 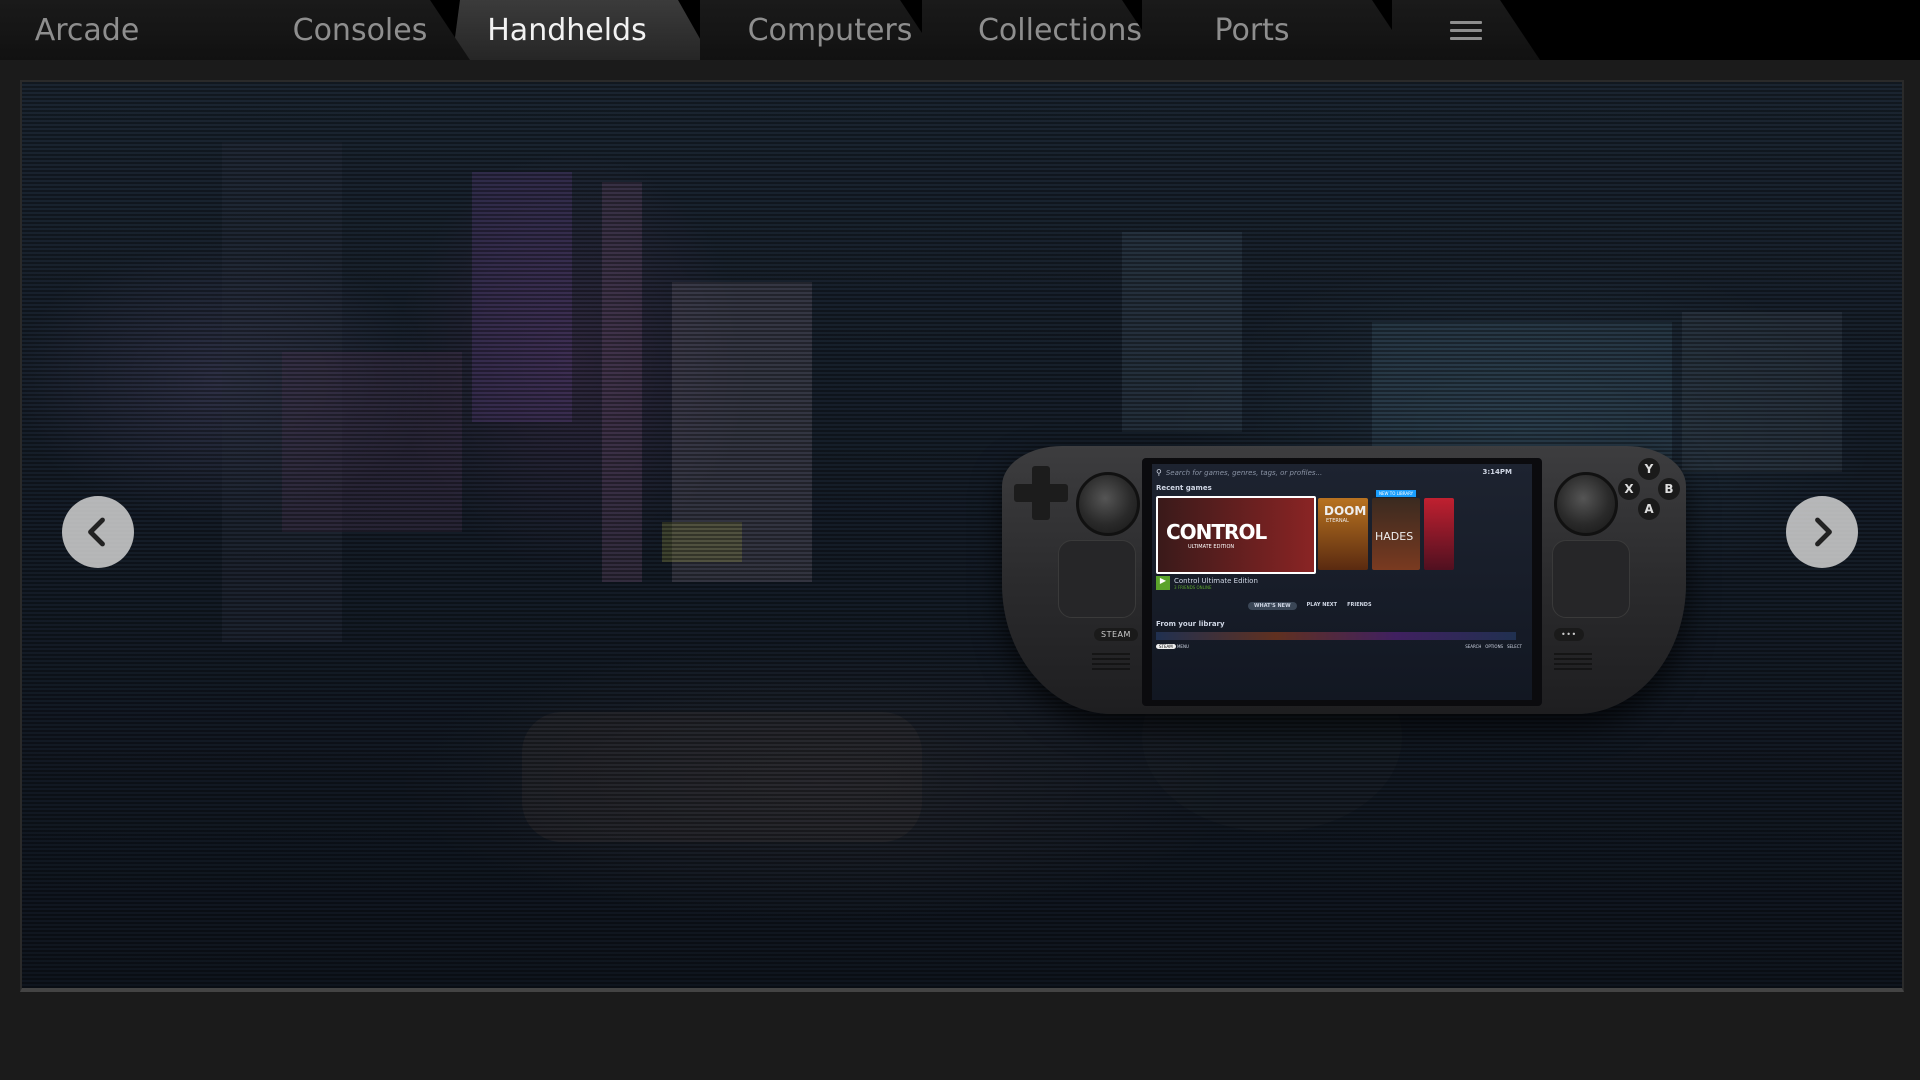 I want to click on left-speaker-grill, so click(x=1111, y=661).